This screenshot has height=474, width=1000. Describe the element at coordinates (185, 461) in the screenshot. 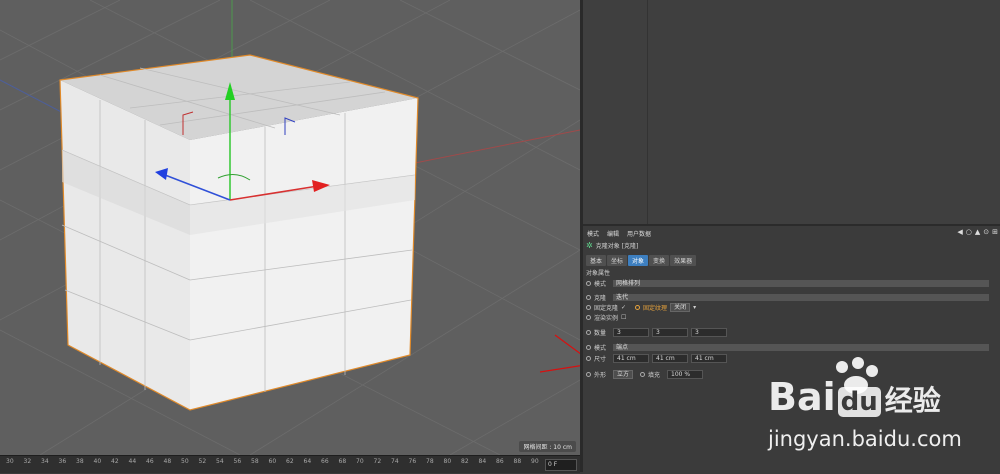

I see `timeline-tick: 50` at that location.